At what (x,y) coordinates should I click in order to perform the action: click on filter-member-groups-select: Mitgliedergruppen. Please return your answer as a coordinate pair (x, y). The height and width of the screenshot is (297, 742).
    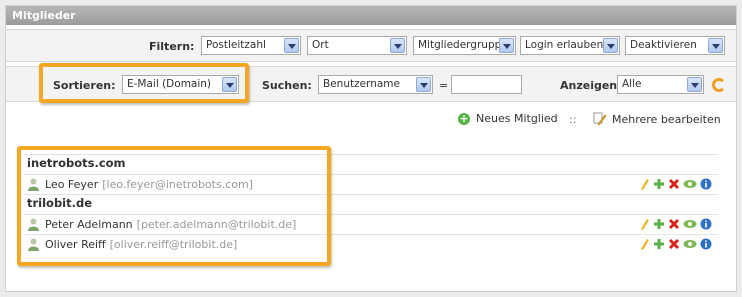
    Looking at the image, I should click on (464, 45).